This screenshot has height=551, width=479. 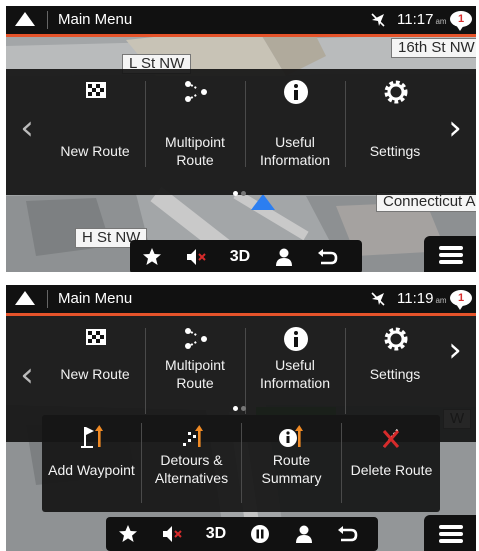 I want to click on detour-icon, so click(x=193, y=436).